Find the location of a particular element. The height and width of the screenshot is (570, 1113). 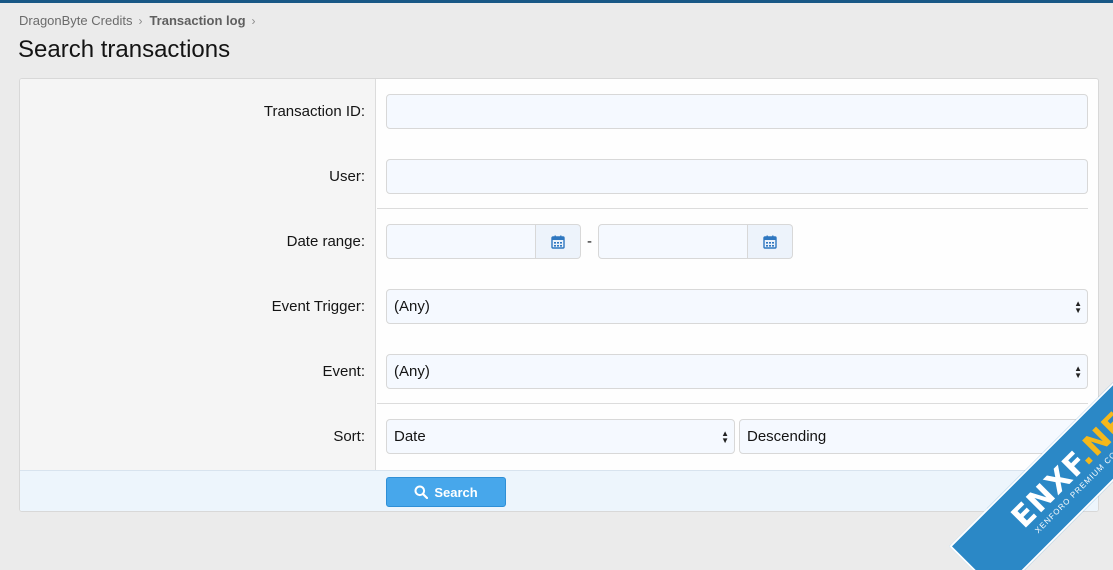

transaction-id-input is located at coordinates (737, 111).